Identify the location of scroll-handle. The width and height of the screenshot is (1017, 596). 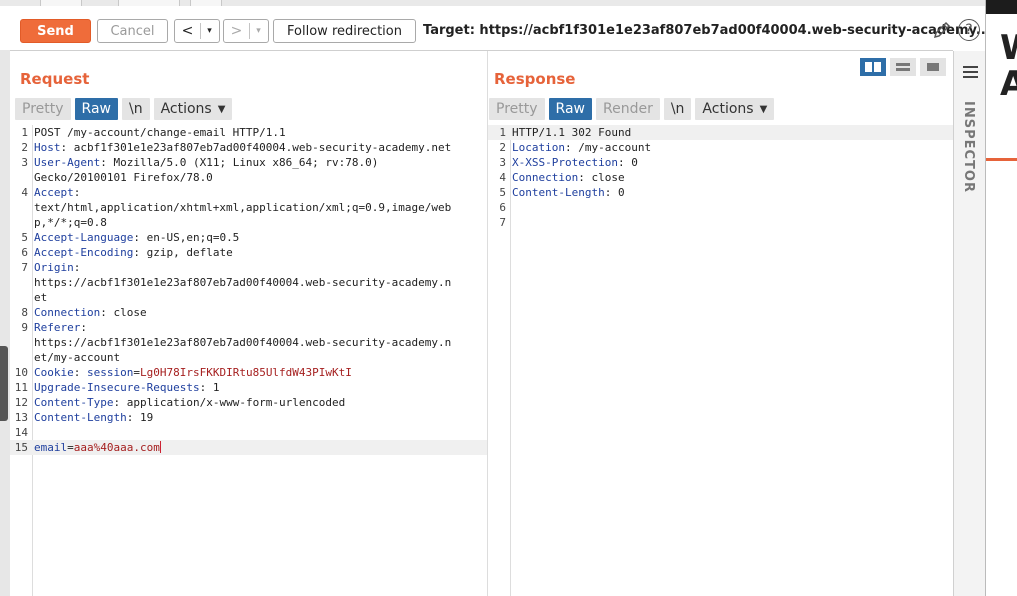
(4, 383).